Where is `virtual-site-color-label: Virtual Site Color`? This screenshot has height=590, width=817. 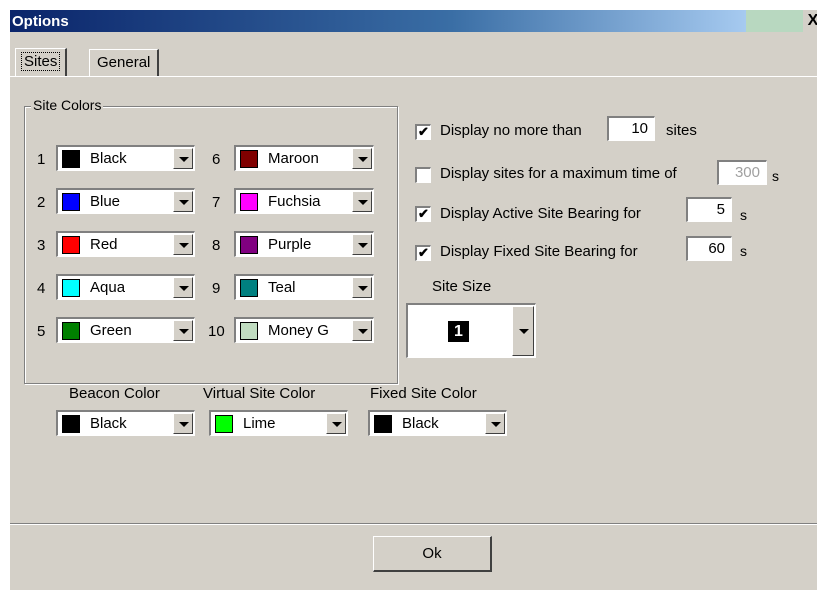
virtual-site-color-label: Virtual Site Color is located at coordinates (259, 393).